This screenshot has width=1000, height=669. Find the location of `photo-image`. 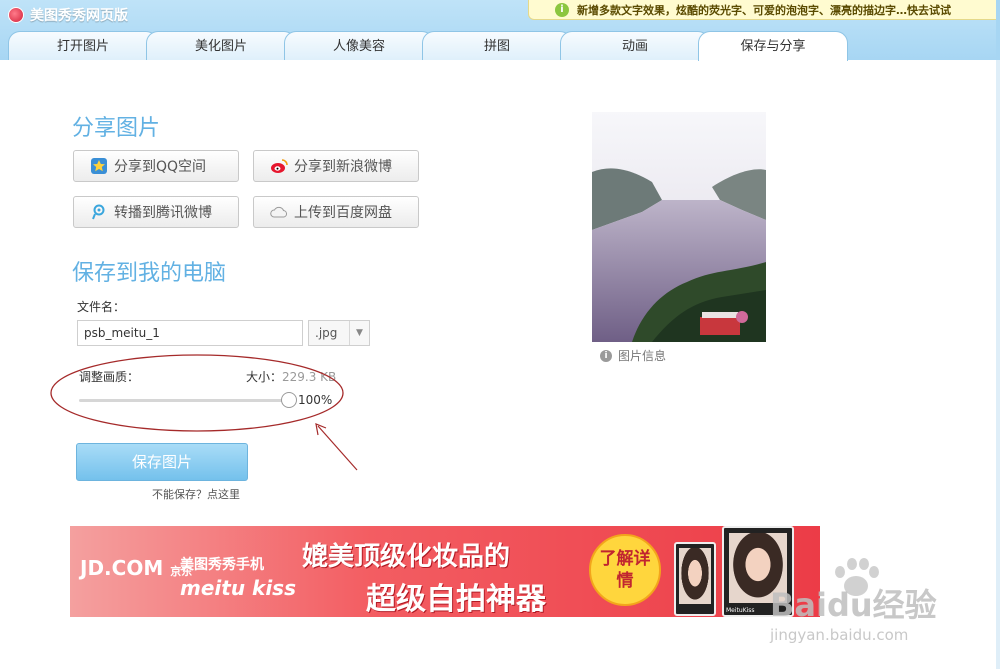

photo-image is located at coordinates (679, 227).